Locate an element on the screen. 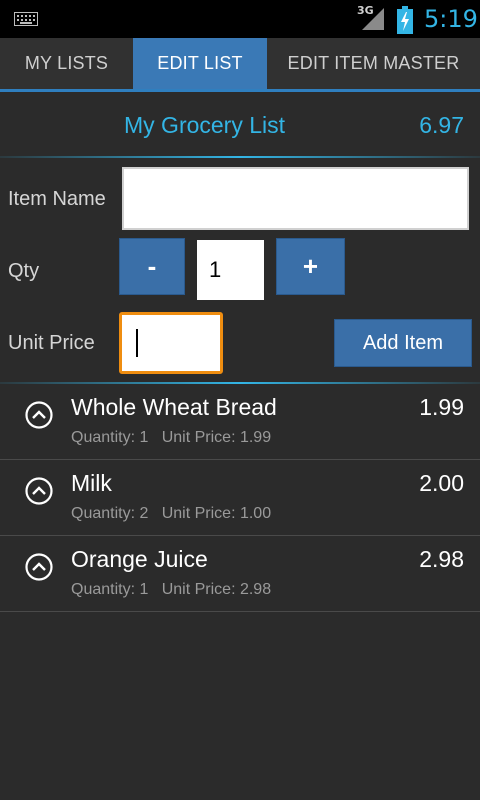 The image size is (480, 800). item-price: 1.99 is located at coordinates (441, 407).